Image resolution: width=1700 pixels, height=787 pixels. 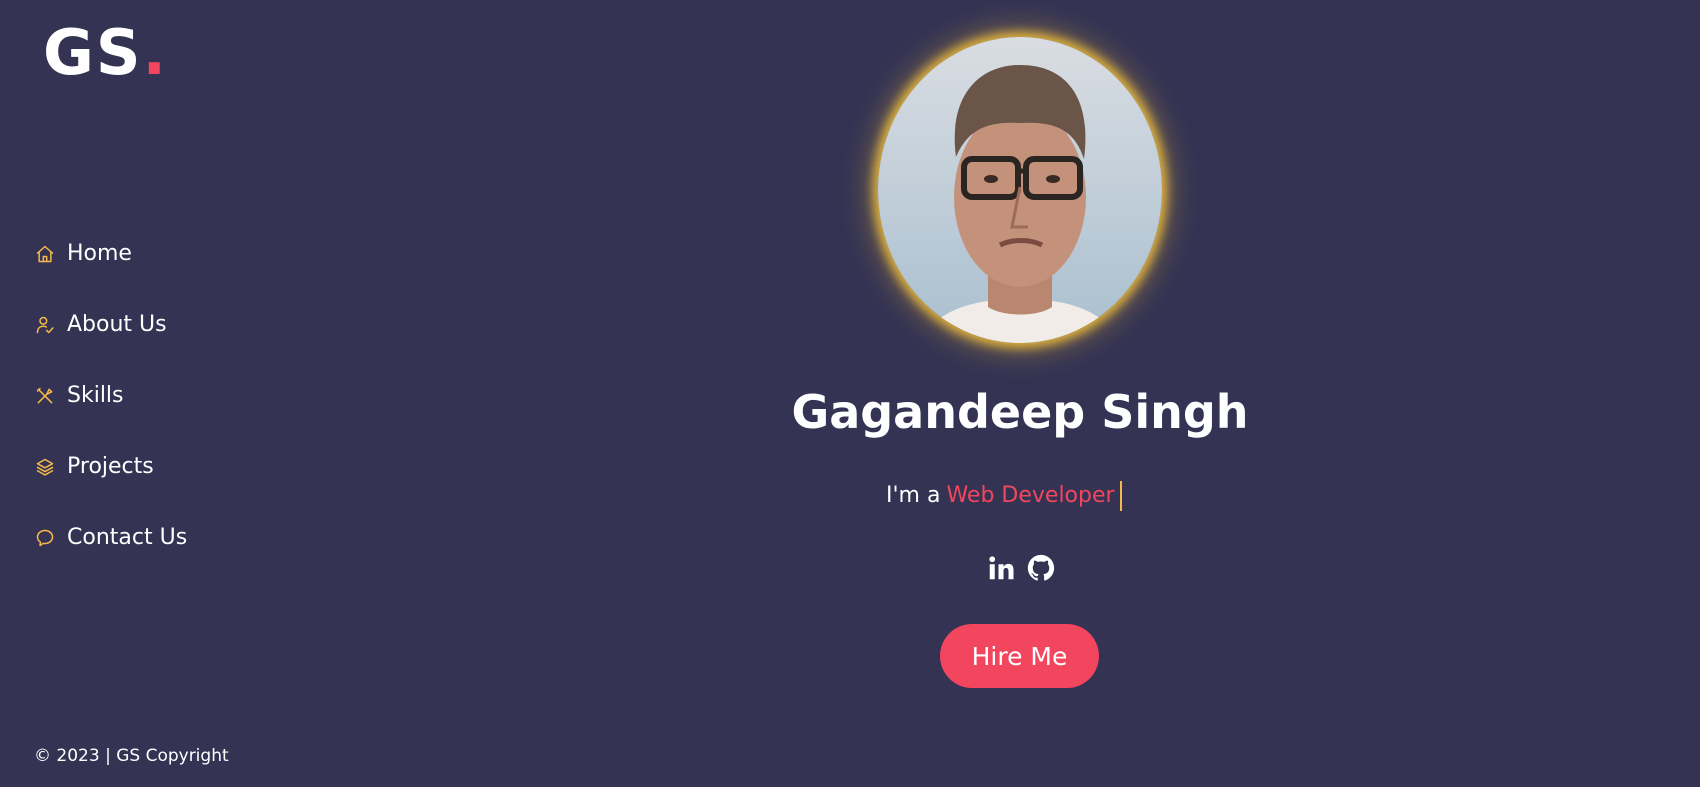 I want to click on home-icon, so click(x=45, y=254).